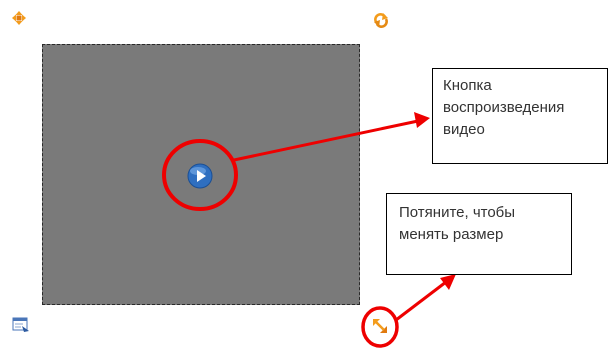 Image resolution: width=613 pixels, height=350 pixels. Describe the element at coordinates (504, 107) in the screenshot. I see `callout-play-line-2: воспроизведения` at that location.